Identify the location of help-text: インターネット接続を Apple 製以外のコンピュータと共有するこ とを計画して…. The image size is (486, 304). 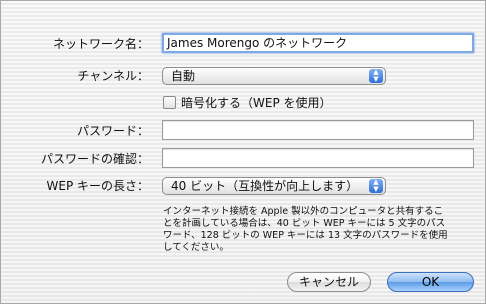
(305, 229).